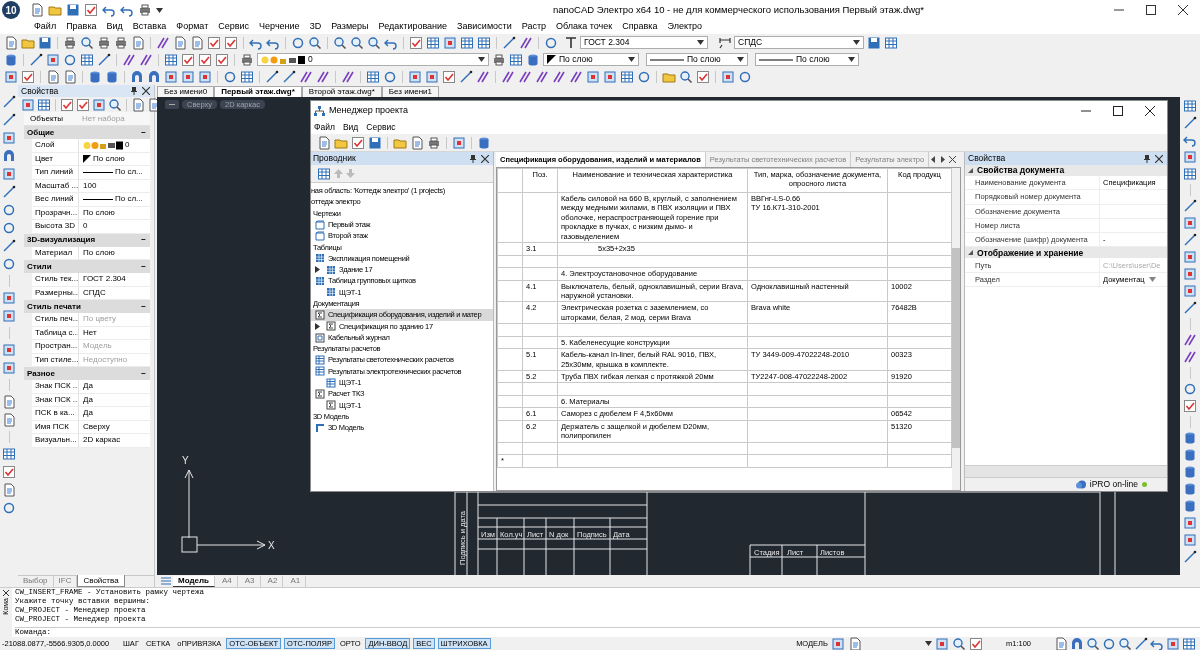 The width and height of the screenshot is (1200, 650). I want to click on layout-tab: A1, so click(296, 581).